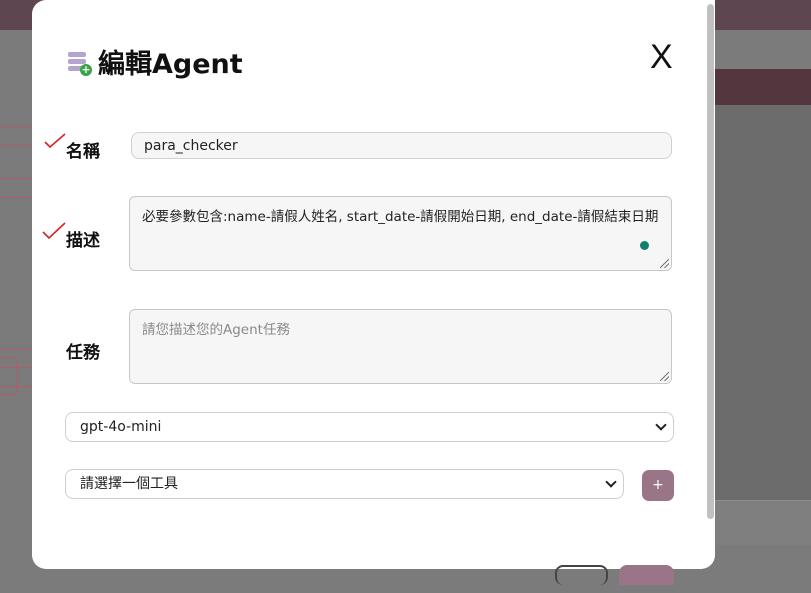 The height and width of the screenshot is (593, 811). What do you see at coordinates (763, 522) in the screenshot?
I see `background-footer-strip` at bounding box center [763, 522].